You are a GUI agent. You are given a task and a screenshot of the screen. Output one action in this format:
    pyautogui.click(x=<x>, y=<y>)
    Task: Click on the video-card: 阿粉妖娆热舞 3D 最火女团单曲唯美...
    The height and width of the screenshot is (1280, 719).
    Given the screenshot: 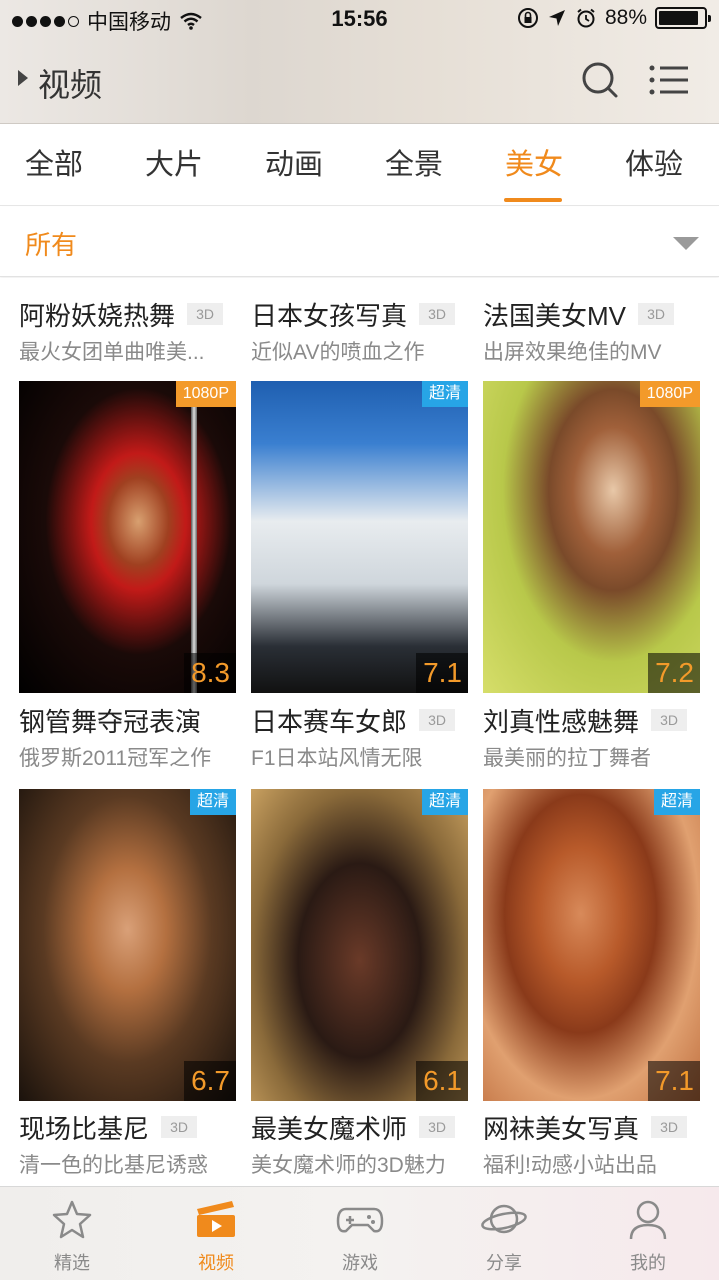 What is the action you would take?
    pyautogui.click(x=127, y=321)
    